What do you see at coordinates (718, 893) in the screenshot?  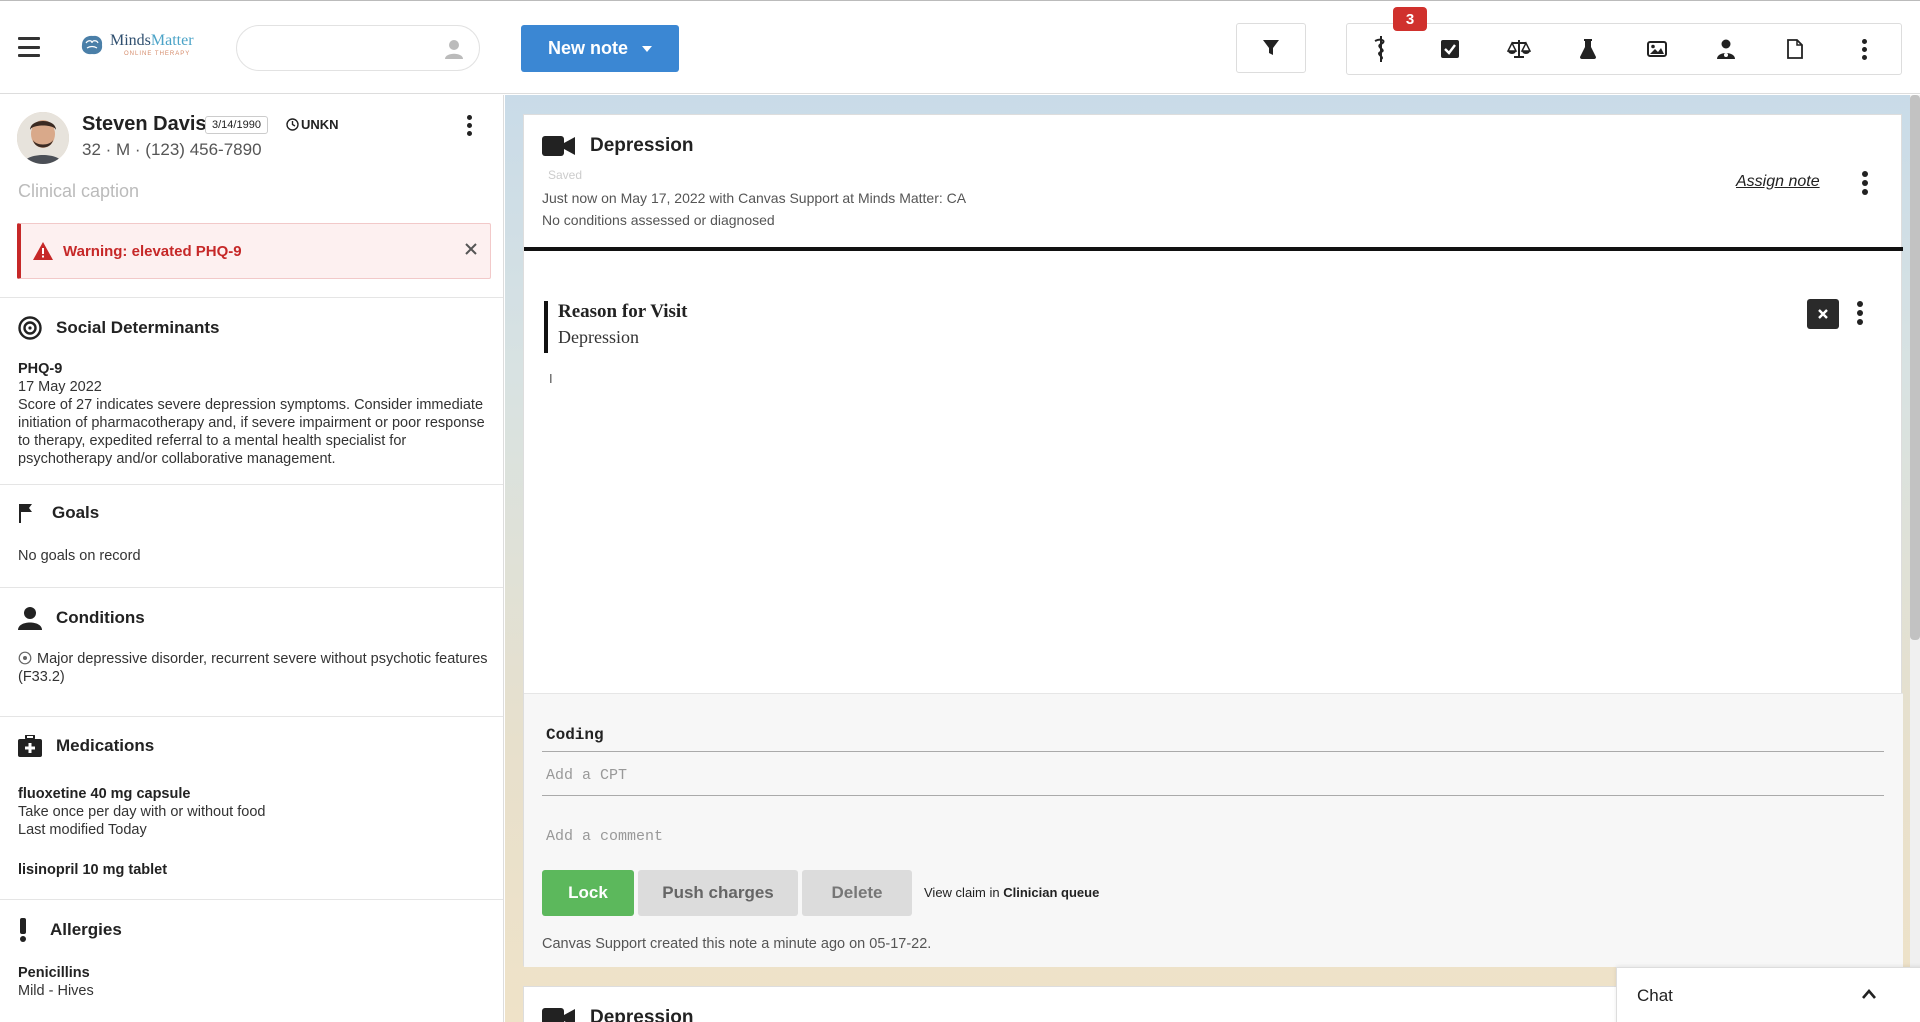 I see `push-charges-button: Push charges` at bounding box center [718, 893].